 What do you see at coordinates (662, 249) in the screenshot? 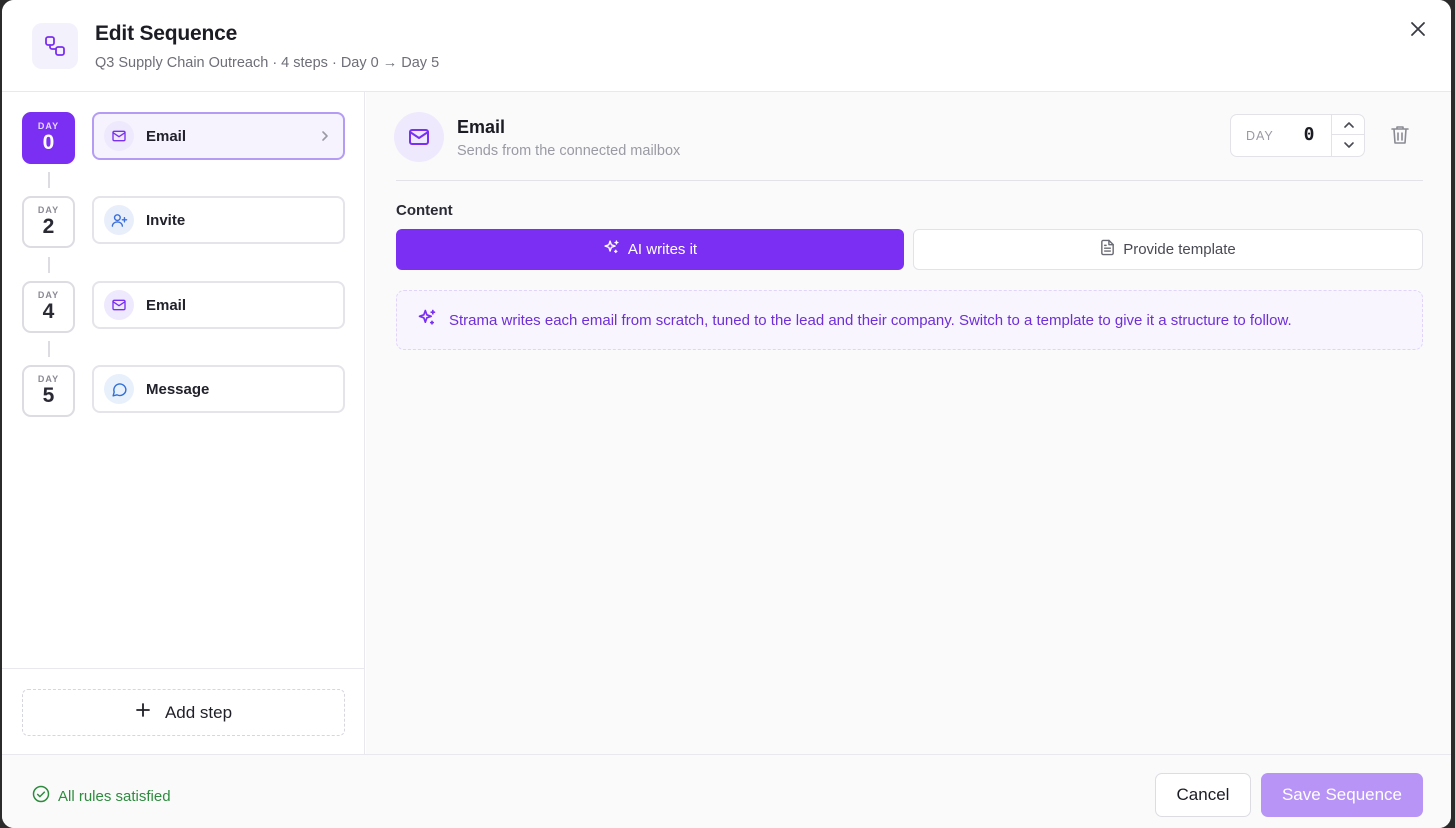
I see `ai-writes-label: AI writes it` at bounding box center [662, 249].